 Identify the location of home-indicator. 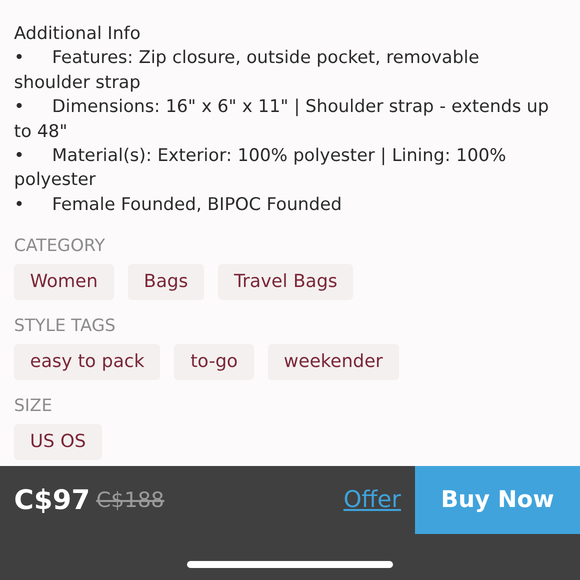
(290, 564).